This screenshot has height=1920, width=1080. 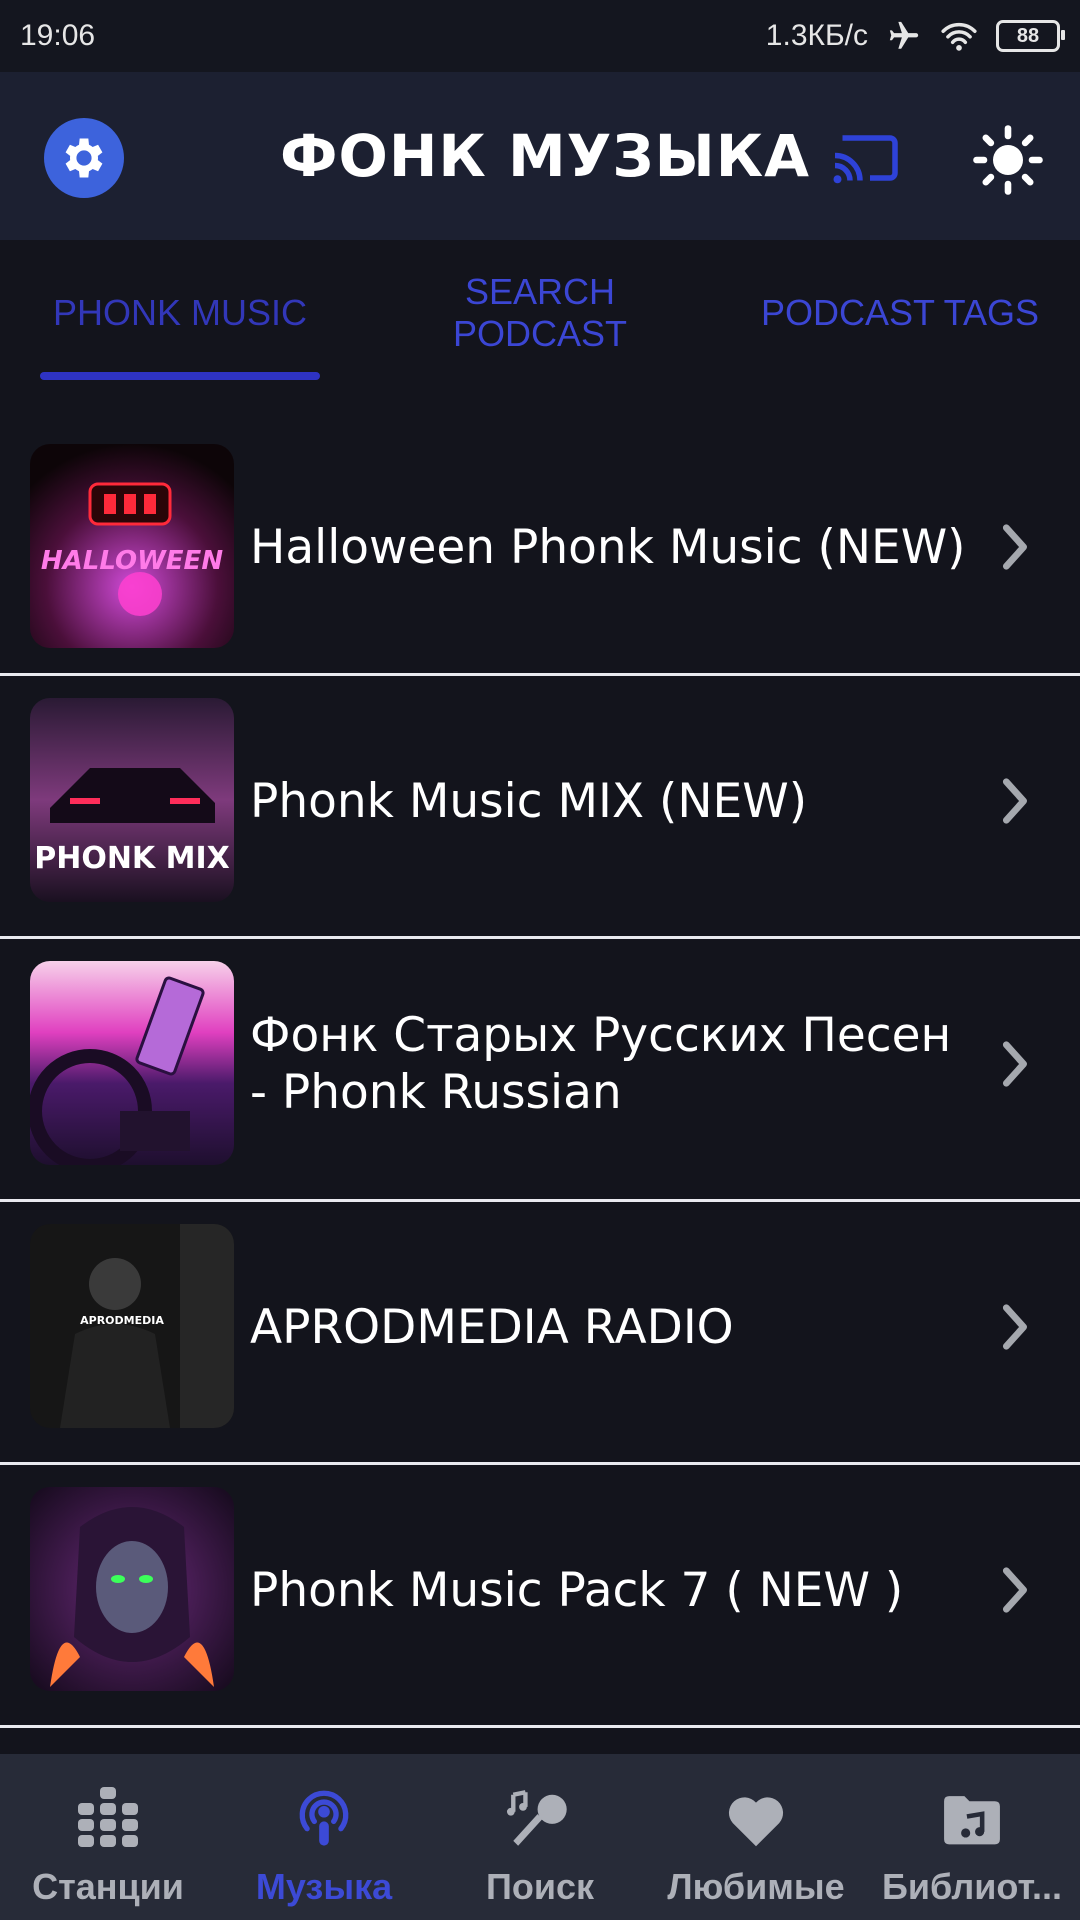 I want to click on brightness-icon, so click(x=1008, y=160).